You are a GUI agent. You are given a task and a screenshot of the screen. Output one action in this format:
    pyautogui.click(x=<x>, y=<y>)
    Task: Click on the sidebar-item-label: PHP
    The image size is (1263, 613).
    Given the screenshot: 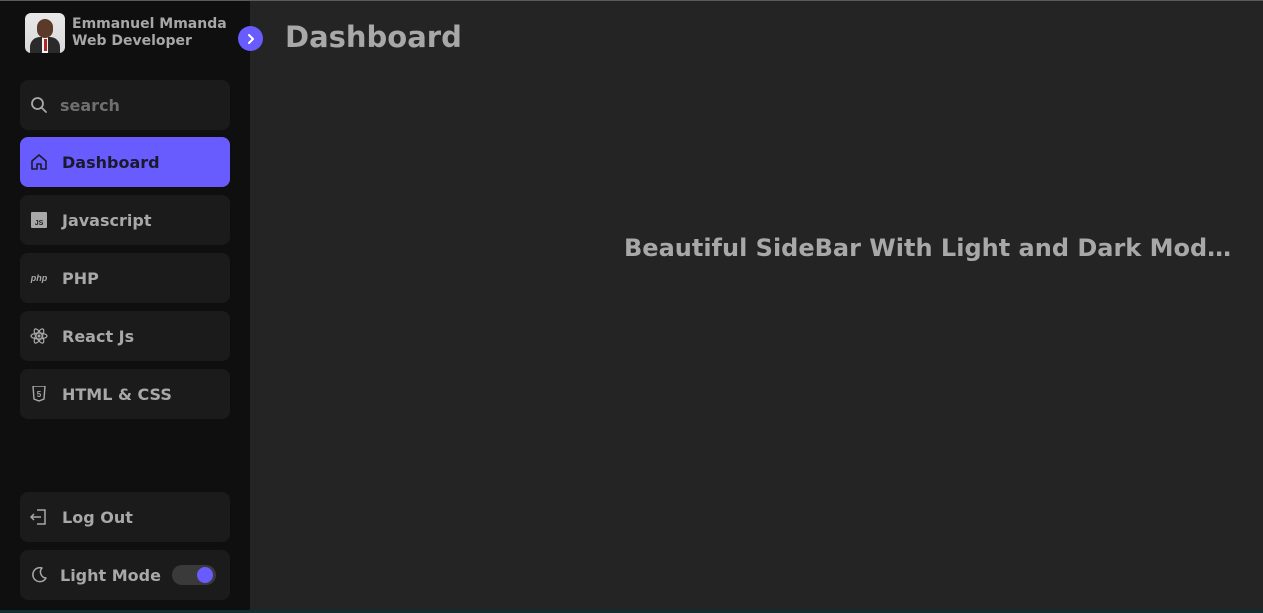 What is the action you would take?
    pyautogui.click(x=80, y=278)
    